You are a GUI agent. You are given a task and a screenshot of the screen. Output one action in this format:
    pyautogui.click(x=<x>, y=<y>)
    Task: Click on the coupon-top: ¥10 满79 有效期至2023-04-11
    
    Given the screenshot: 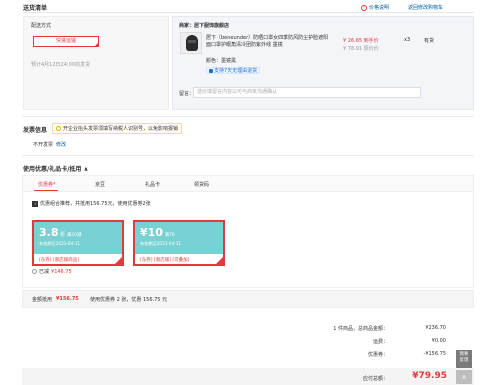 What is the action you would take?
    pyautogui.click(x=179, y=238)
    